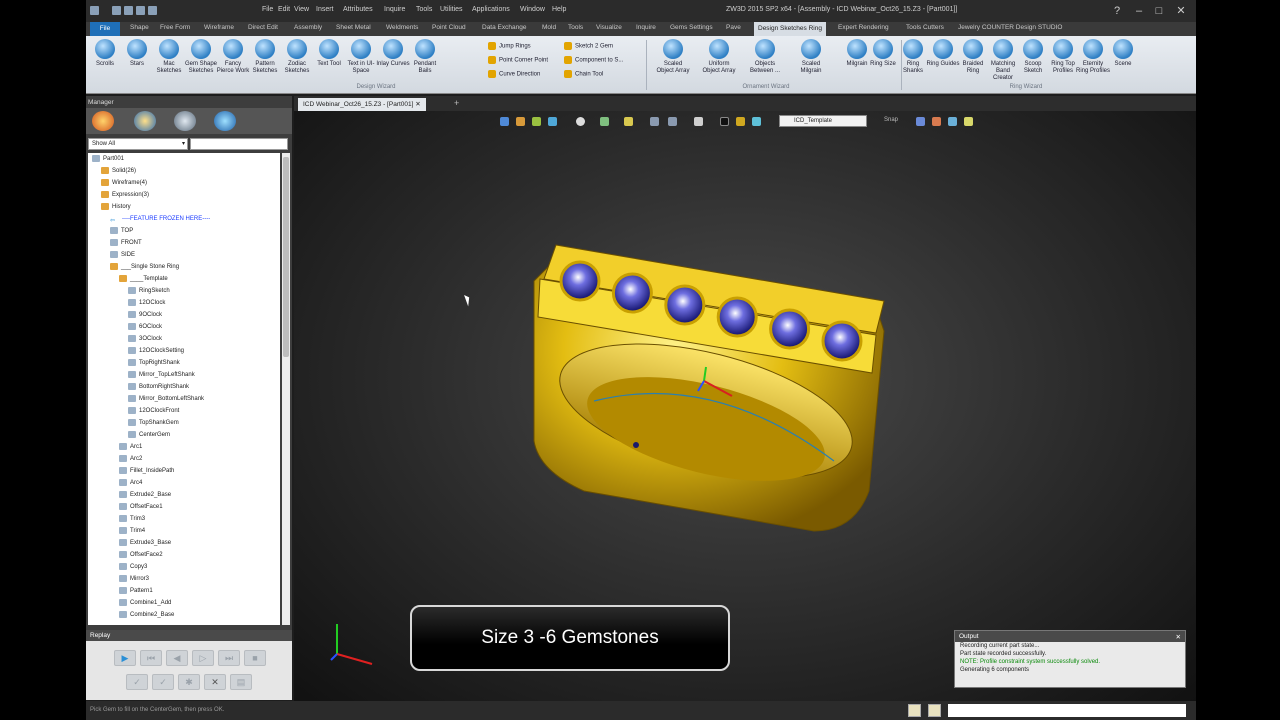  What do you see at coordinates (161, 375) in the screenshot?
I see `tree-item: Mirror_TopLeftShank` at bounding box center [161, 375].